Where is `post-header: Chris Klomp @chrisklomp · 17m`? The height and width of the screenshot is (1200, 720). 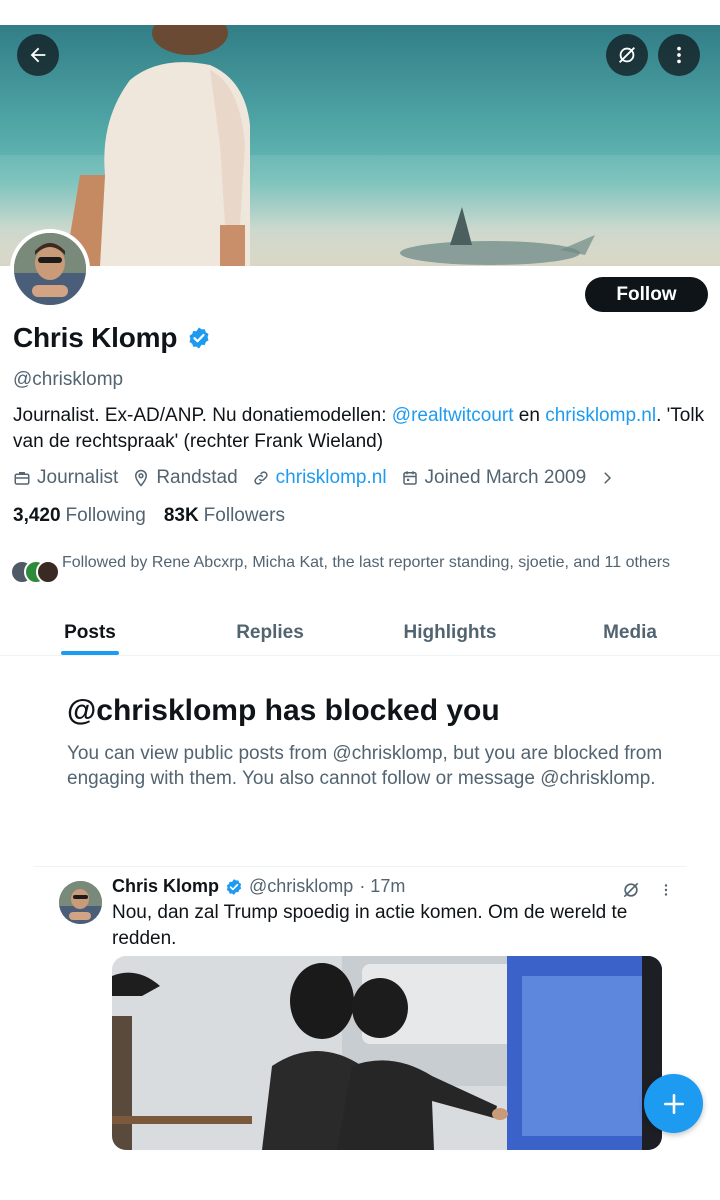
post-header: Chris Klomp @chrisklomp · 17m is located at coordinates (258, 886).